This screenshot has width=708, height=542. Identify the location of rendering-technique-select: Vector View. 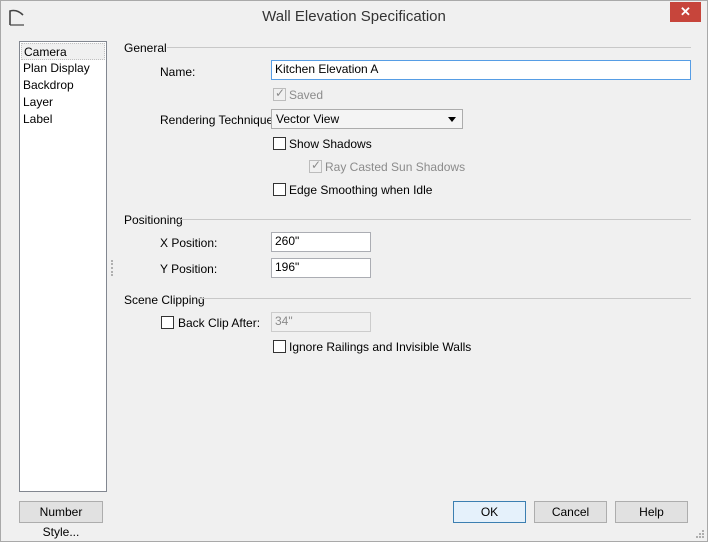
(367, 119).